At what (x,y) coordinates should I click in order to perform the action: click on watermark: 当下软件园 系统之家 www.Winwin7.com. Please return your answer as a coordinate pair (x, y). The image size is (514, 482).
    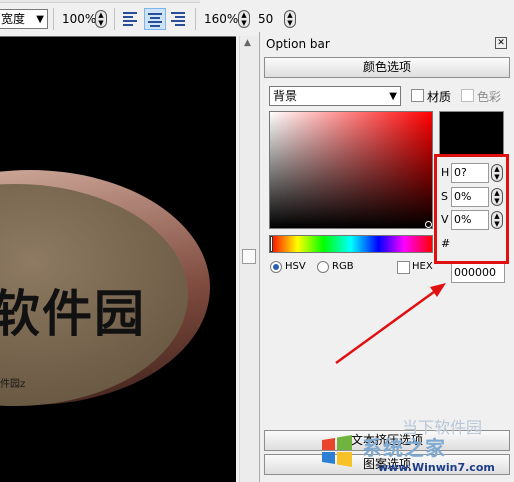
    Looking at the image, I should click on (416, 450).